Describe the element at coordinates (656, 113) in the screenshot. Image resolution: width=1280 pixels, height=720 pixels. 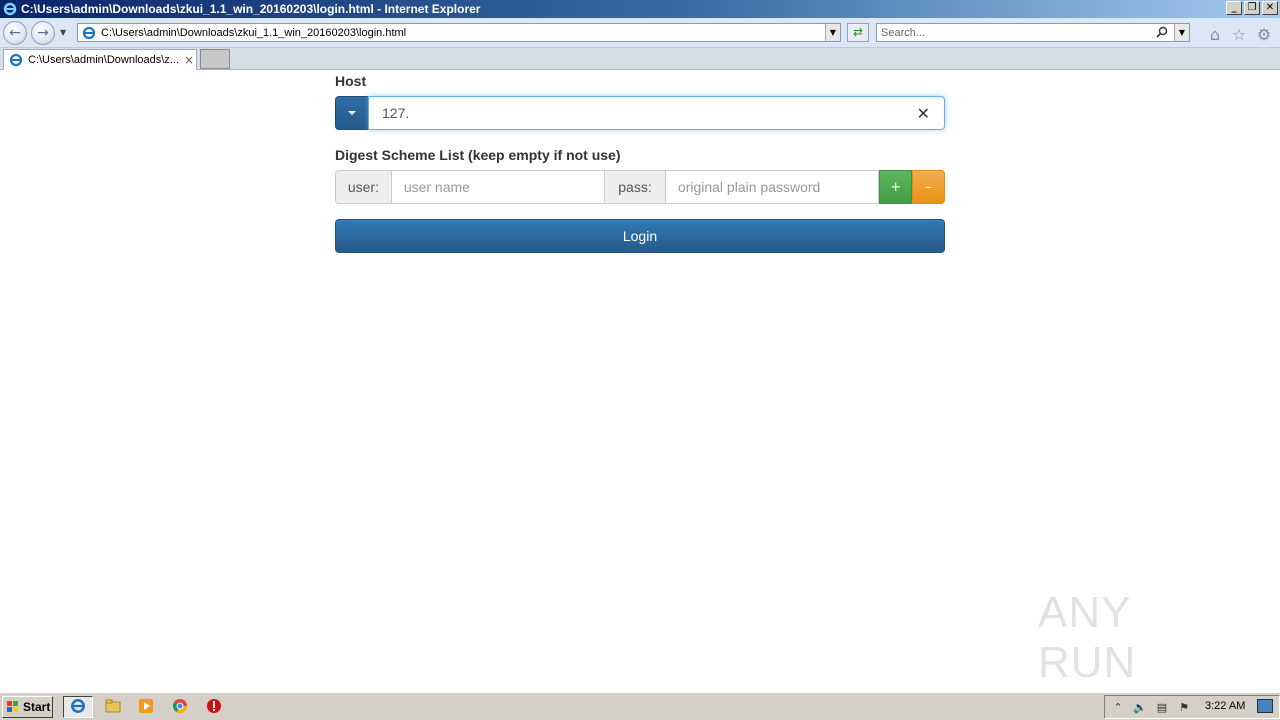
I see `host-input: 127. ✕` at that location.